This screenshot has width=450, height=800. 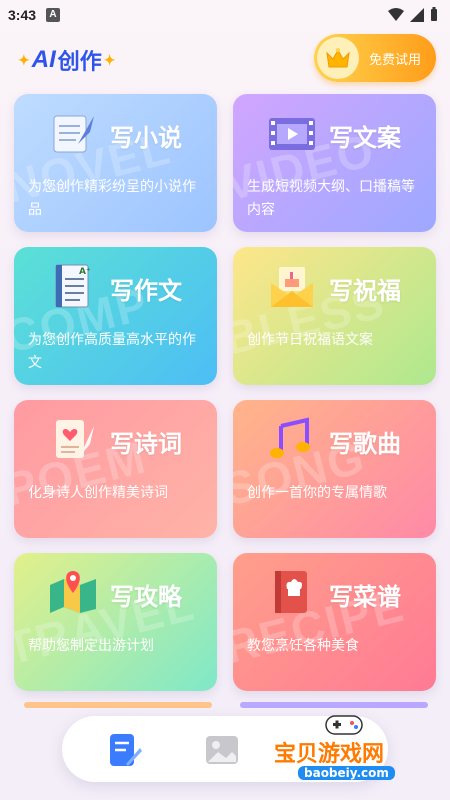 What do you see at coordinates (331, 198) in the screenshot?
I see `card-description: 生成短视频大纲、口播稿等内容` at bounding box center [331, 198].